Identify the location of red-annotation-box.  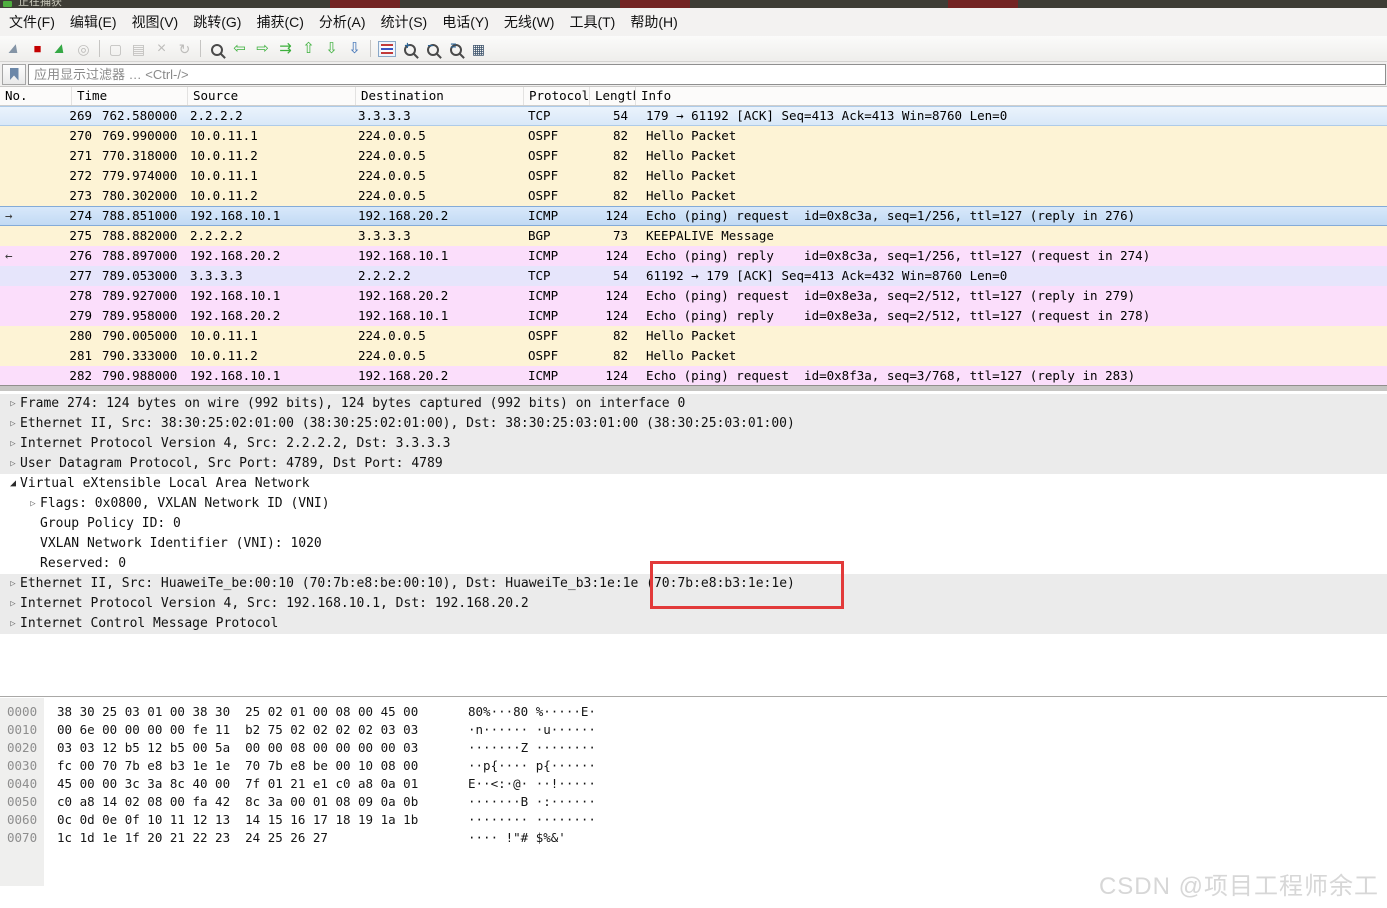
(747, 585).